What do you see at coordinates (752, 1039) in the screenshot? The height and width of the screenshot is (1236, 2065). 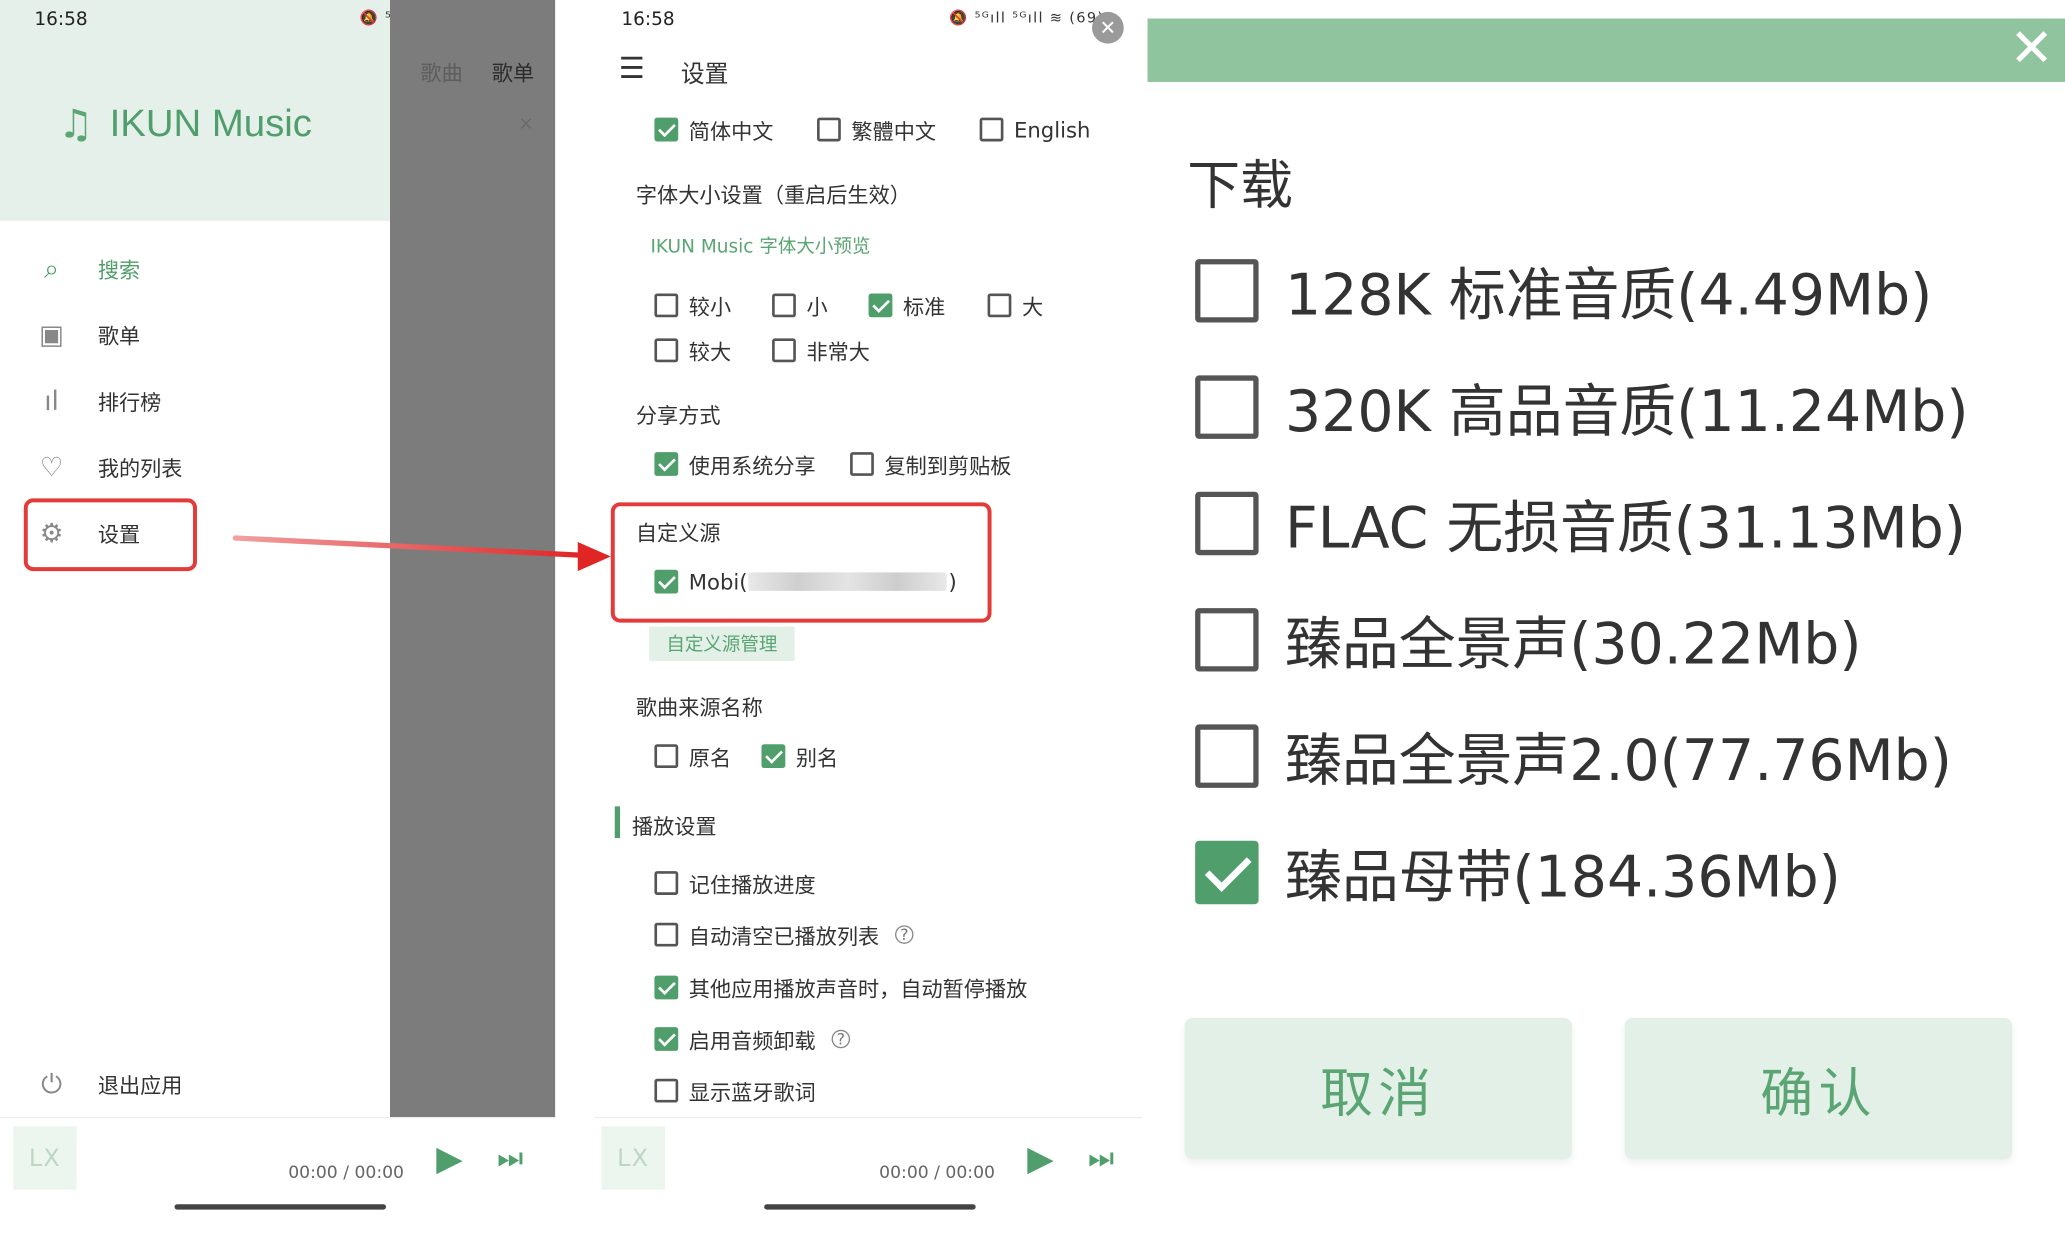 I see `audio-offload-checkbox: 启用音频卸载?` at bounding box center [752, 1039].